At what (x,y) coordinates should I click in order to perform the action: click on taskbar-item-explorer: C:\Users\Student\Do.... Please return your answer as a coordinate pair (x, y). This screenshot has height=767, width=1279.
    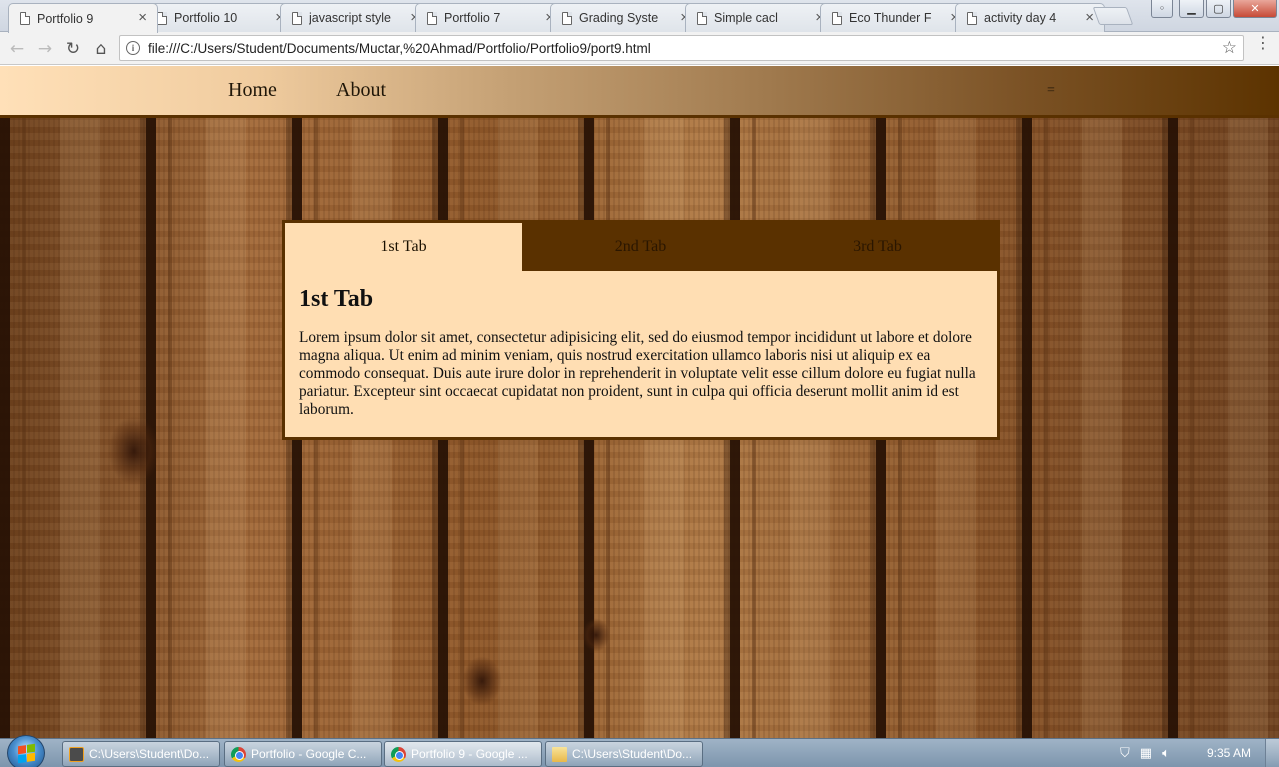
    Looking at the image, I should click on (624, 754).